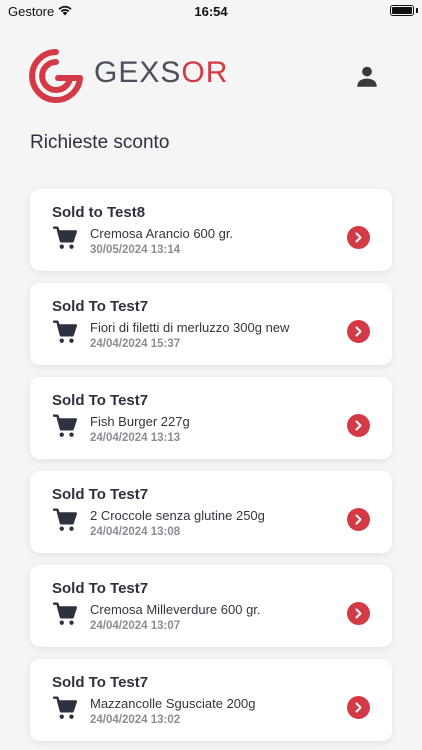 The width and height of the screenshot is (422, 750). What do you see at coordinates (162, 233) in the screenshot?
I see `product-name: Cremosa Arancio 600 gr.` at bounding box center [162, 233].